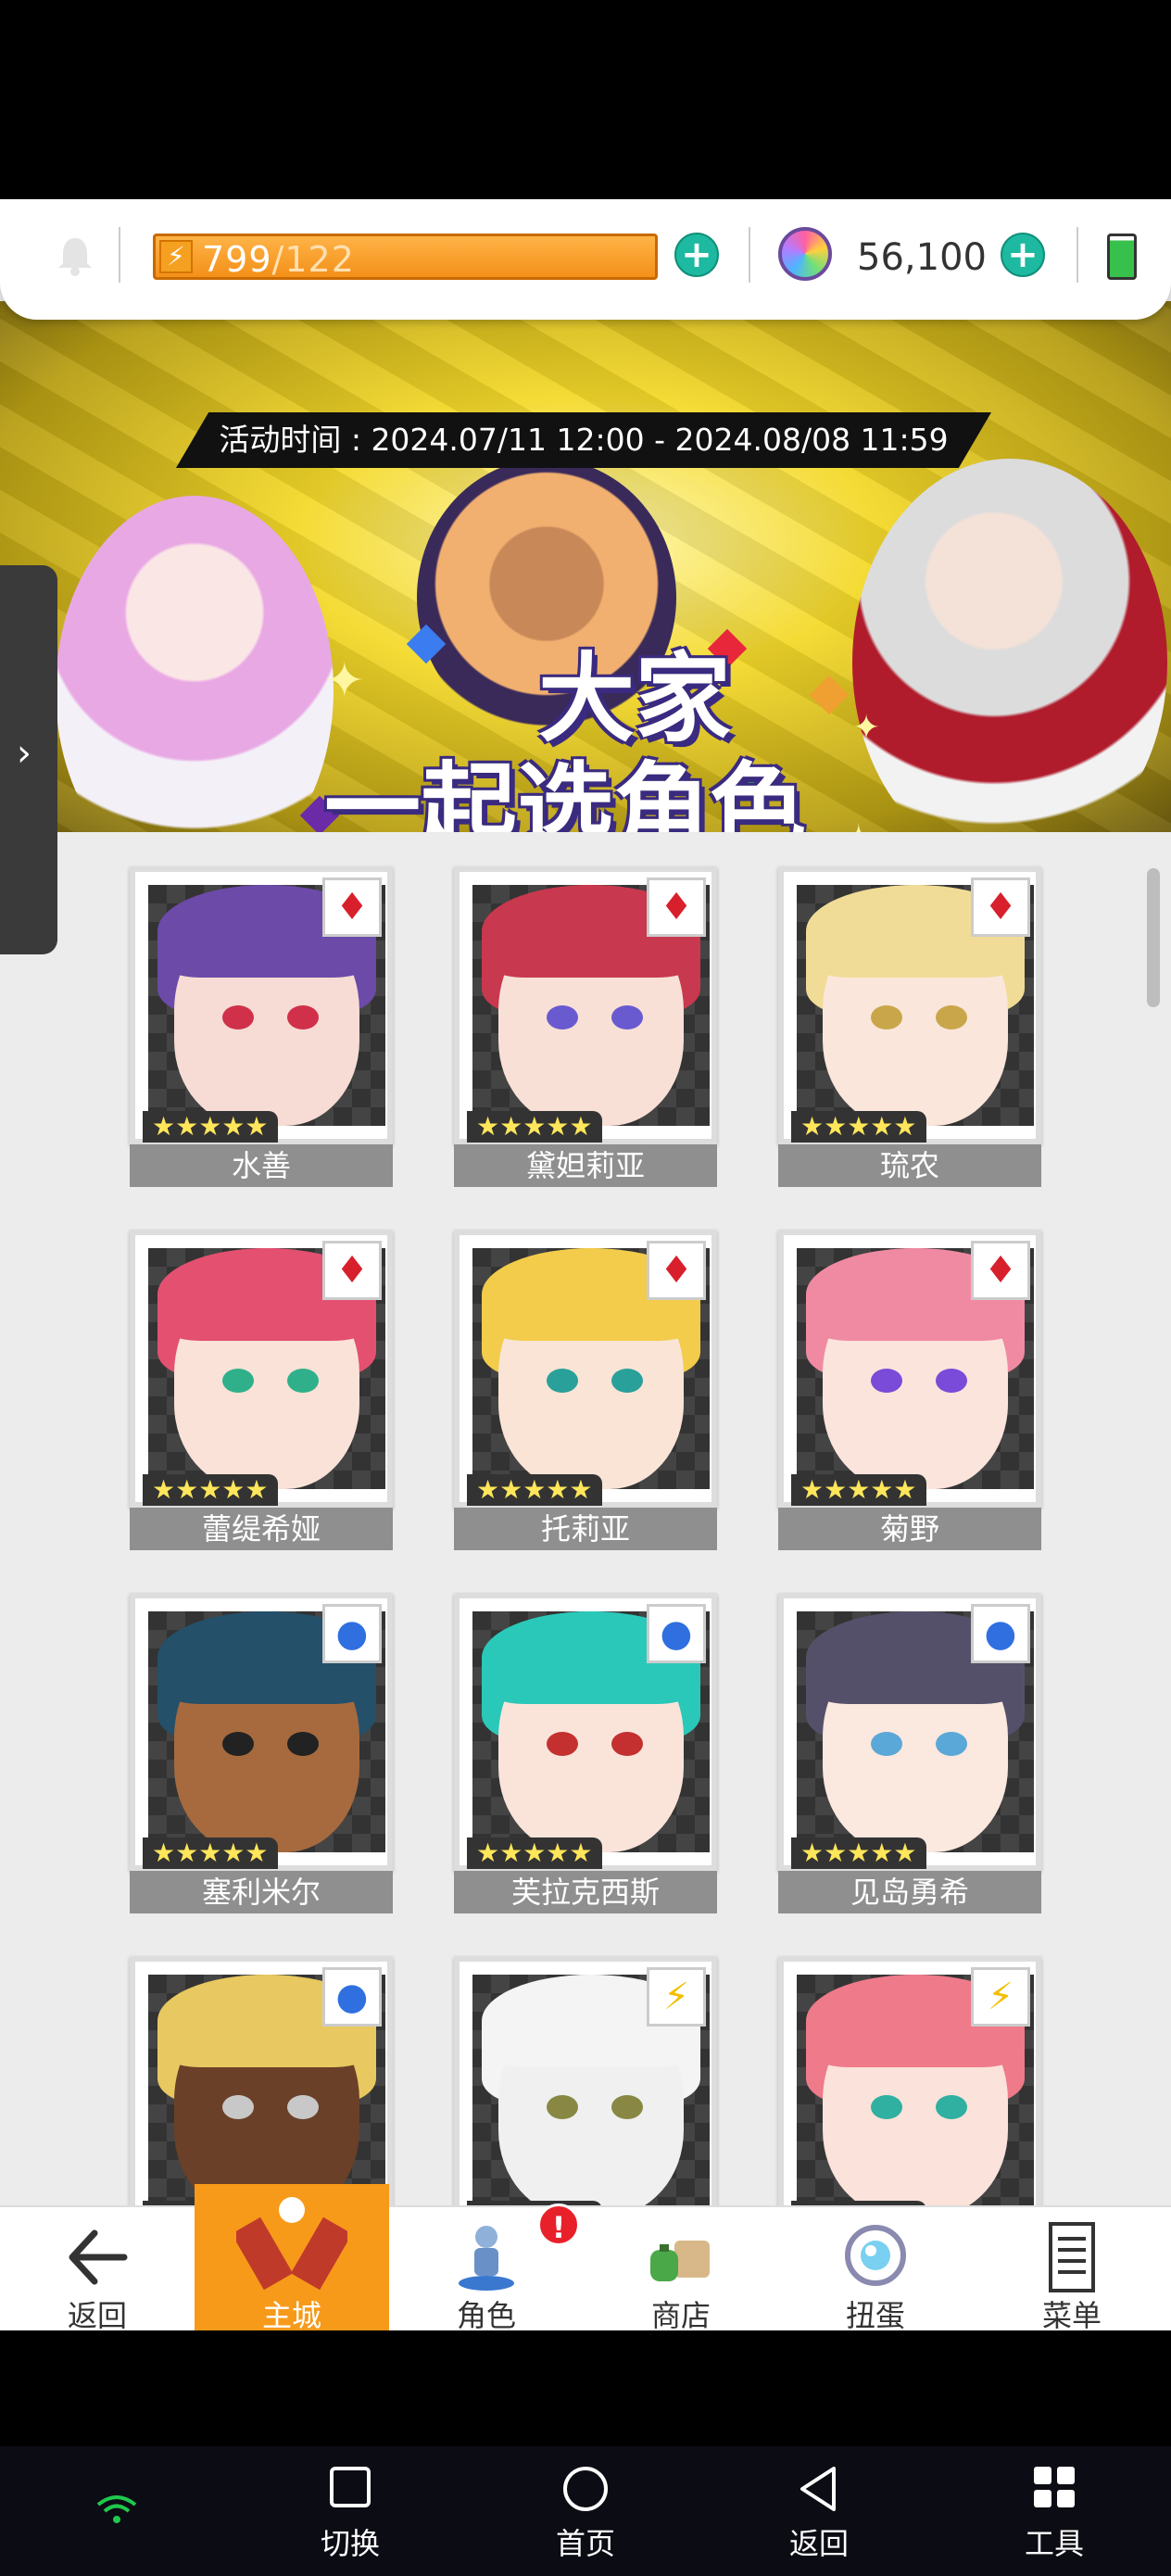 This screenshot has width=1171, height=2576. I want to click on nav-back: 返回, so click(97, 2268).